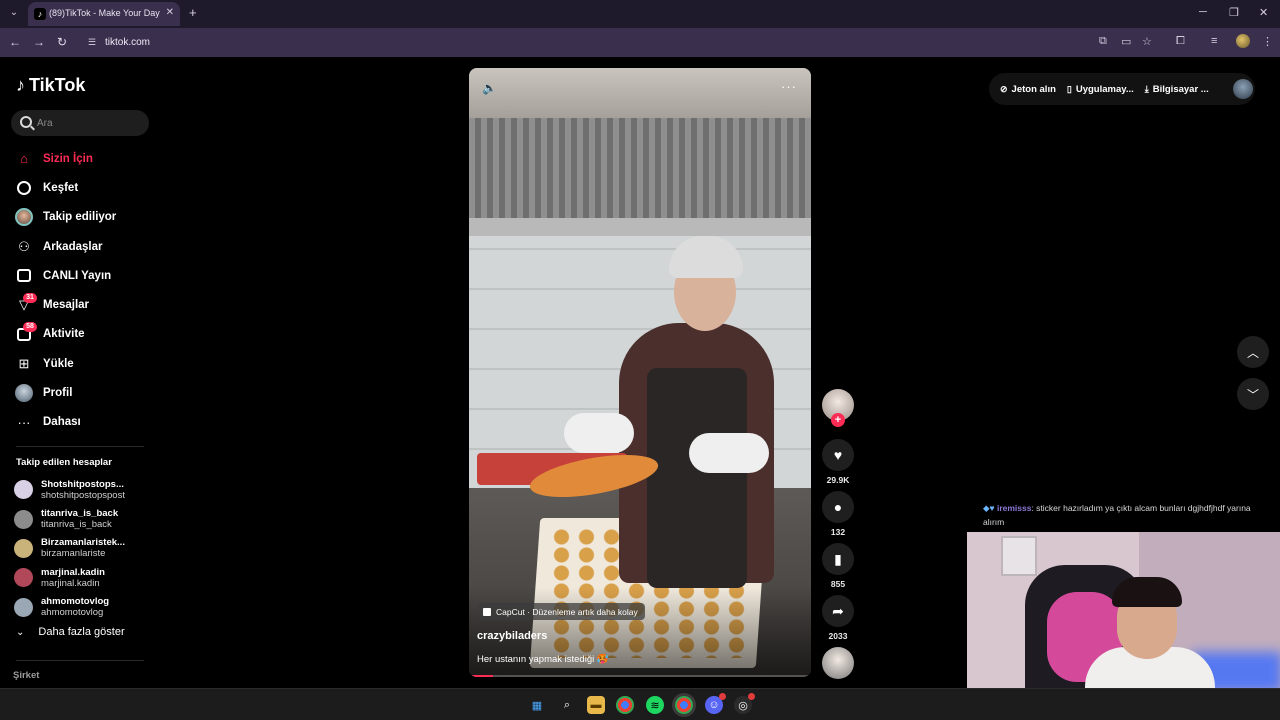  Describe the element at coordinates (92, 42) in the screenshot. I see `site-info-icon: ☰` at that location.